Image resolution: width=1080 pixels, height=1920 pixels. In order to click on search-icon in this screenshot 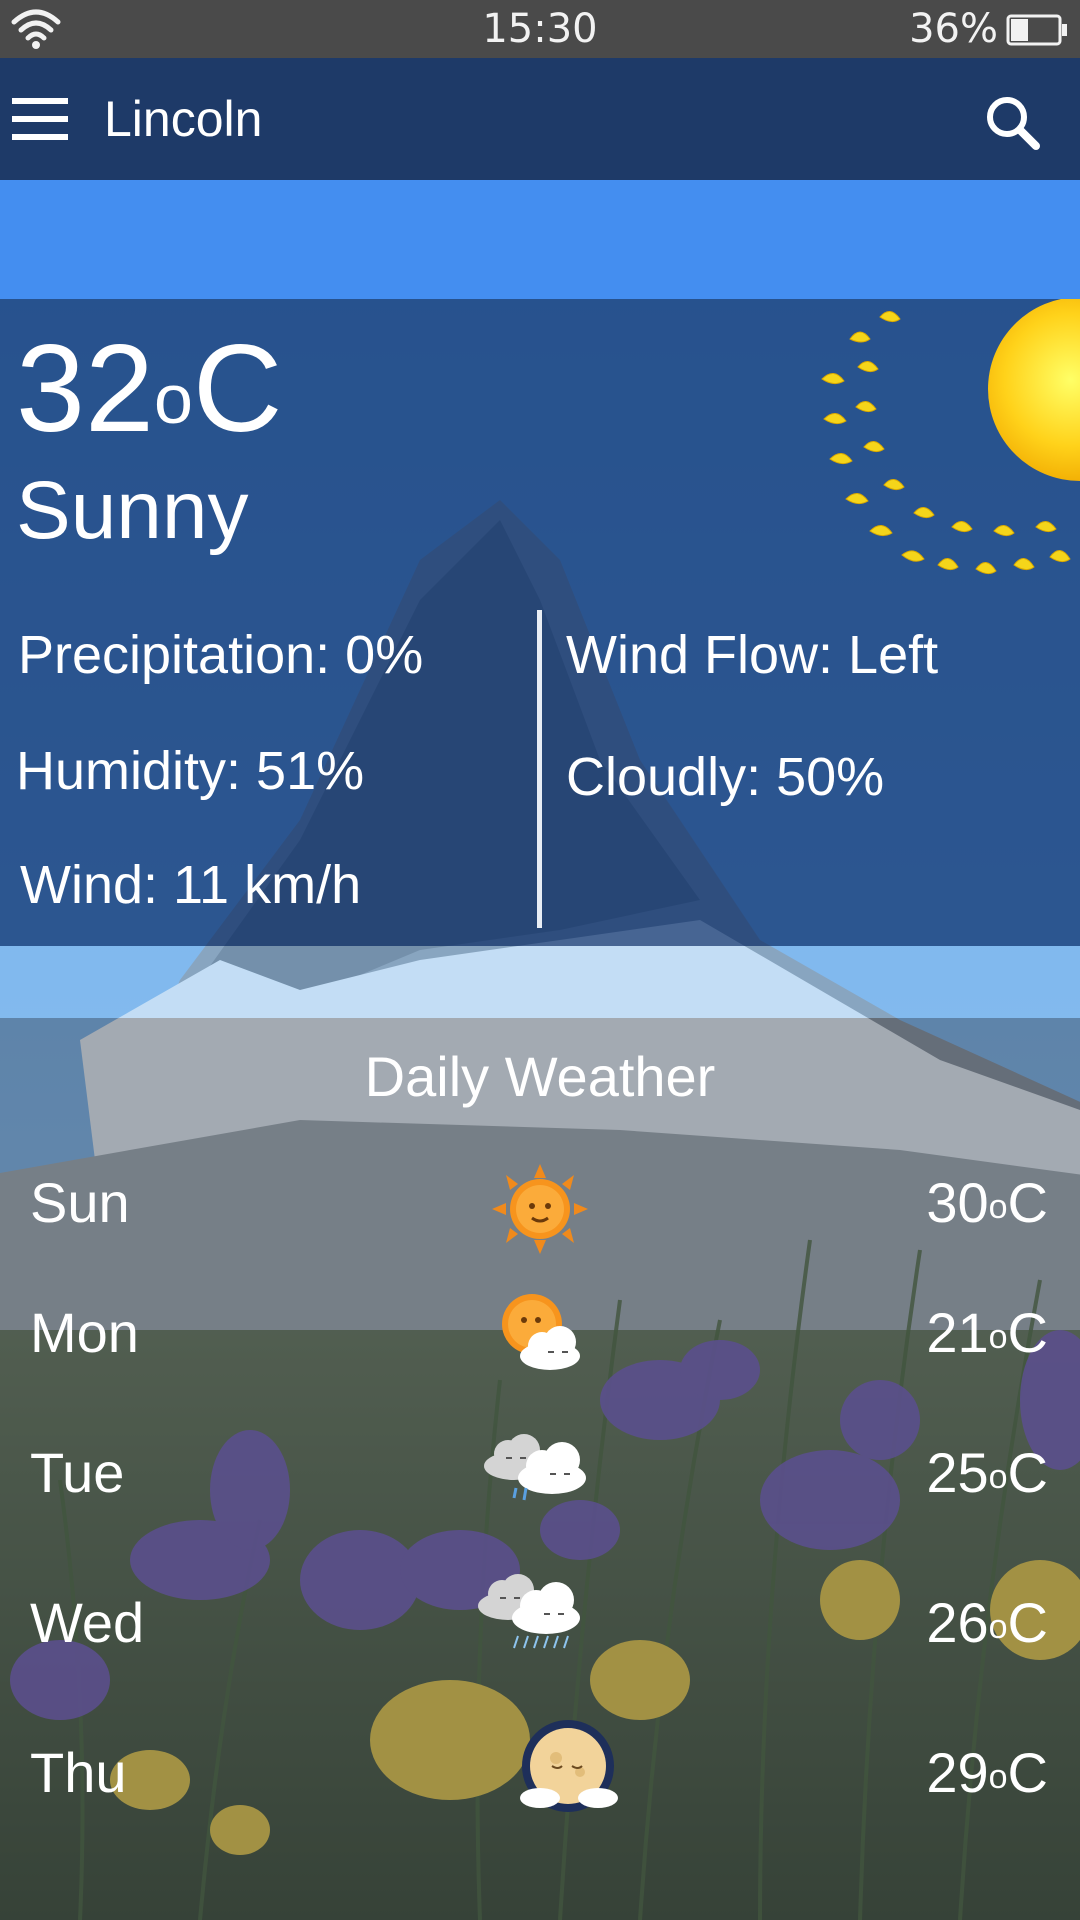, I will do `click(1012, 122)`.